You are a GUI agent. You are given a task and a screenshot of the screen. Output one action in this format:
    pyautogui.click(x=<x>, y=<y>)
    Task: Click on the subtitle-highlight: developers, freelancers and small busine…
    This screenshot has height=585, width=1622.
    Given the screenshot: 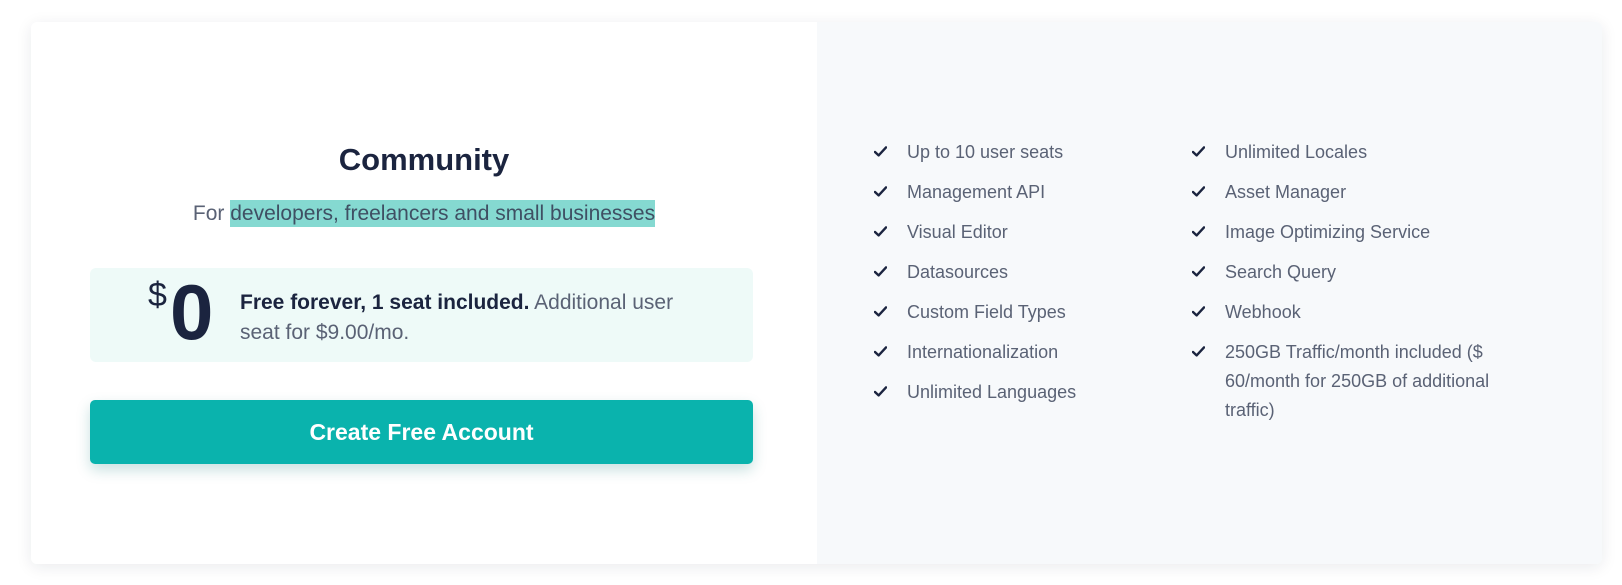 What is the action you would take?
    pyautogui.click(x=443, y=213)
    